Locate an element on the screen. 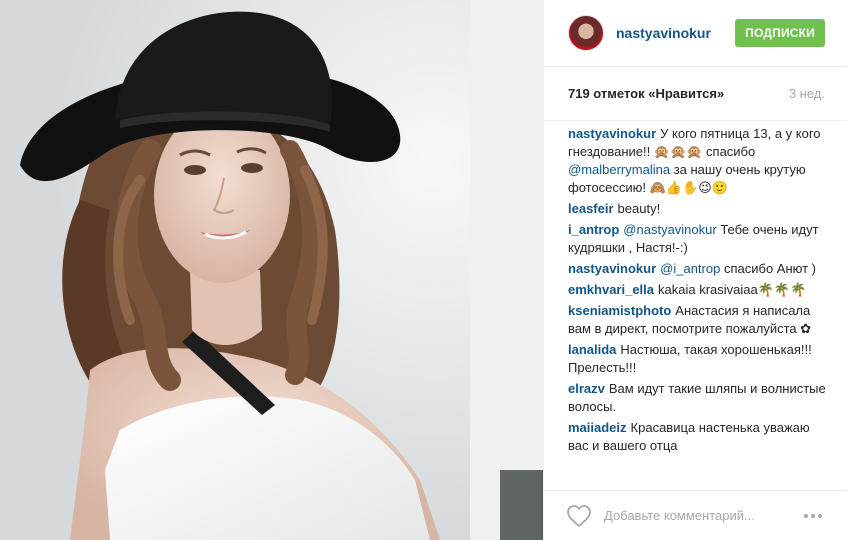 The height and width of the screenshot is (540, 847). comment-item: nastyavinokur @i_antrop спасибо Анют ) is located at coordinates (697, 269).